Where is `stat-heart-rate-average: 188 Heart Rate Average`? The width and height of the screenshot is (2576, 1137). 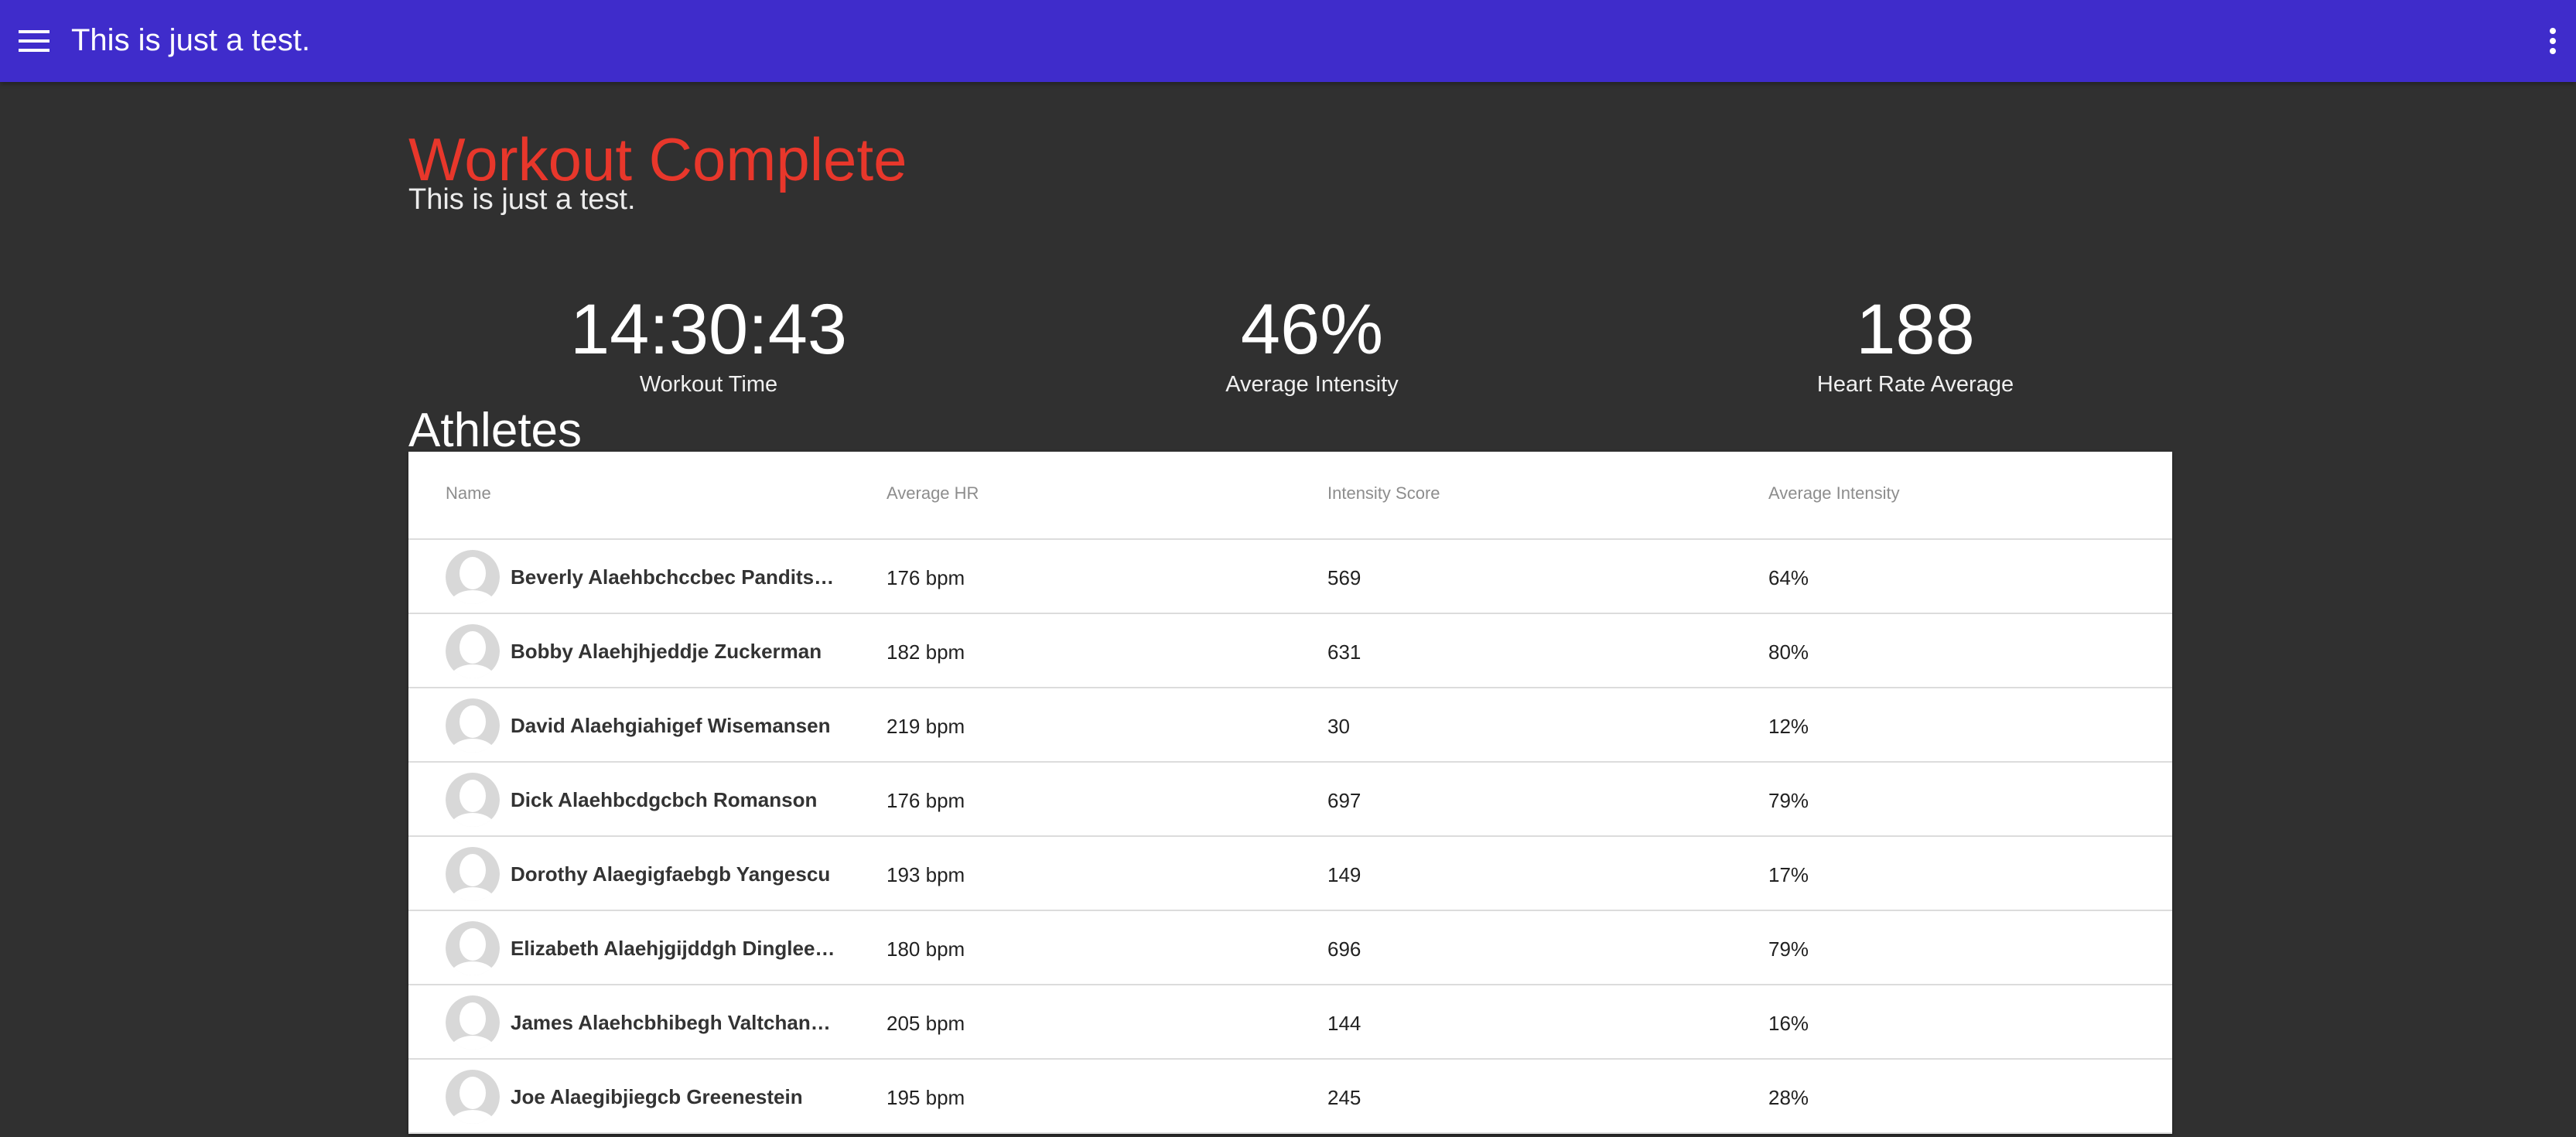 stat-heart-rate-average: 188 Heart Rate Average is located at coordinates (1916, 344).